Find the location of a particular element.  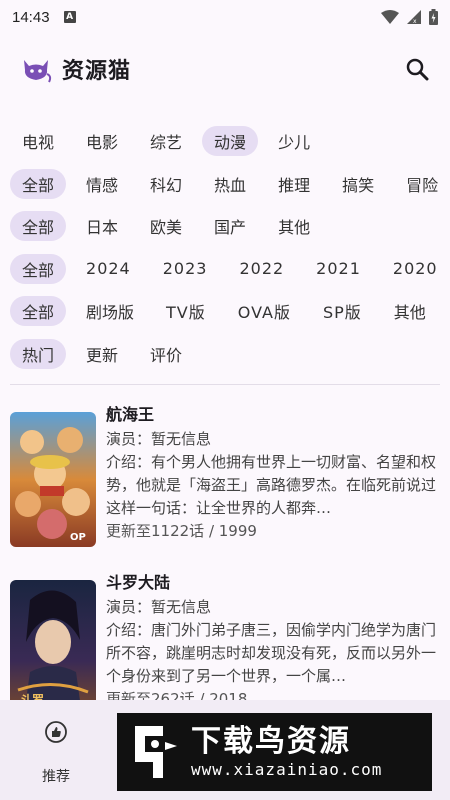

chip-year-2023: 2023 is located at coordinates (185, 269).